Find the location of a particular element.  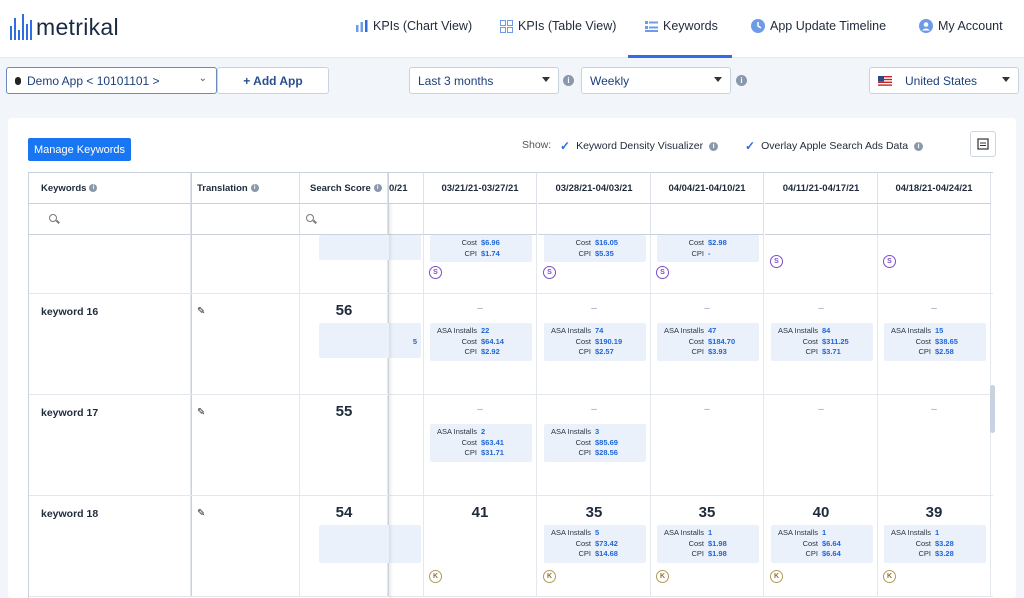

score-search-input is located at coordinates (344, 219).